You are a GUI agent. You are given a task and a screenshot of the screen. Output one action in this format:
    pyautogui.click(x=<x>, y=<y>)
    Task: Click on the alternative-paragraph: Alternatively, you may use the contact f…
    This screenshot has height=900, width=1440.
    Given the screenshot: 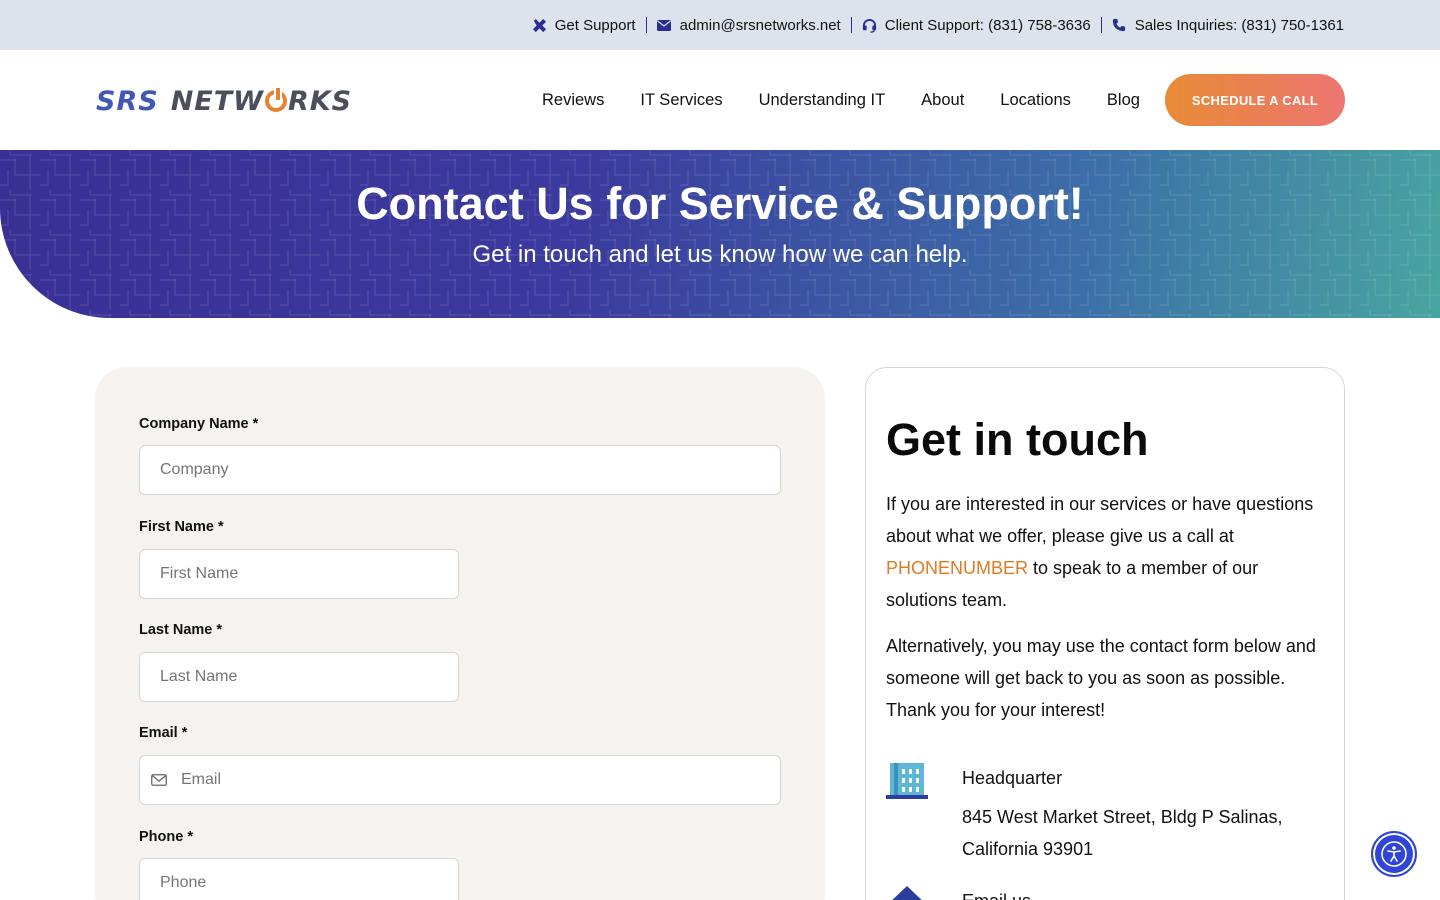 What is the action you would take?
    pyautogui.click(x=1101, y=678)
    